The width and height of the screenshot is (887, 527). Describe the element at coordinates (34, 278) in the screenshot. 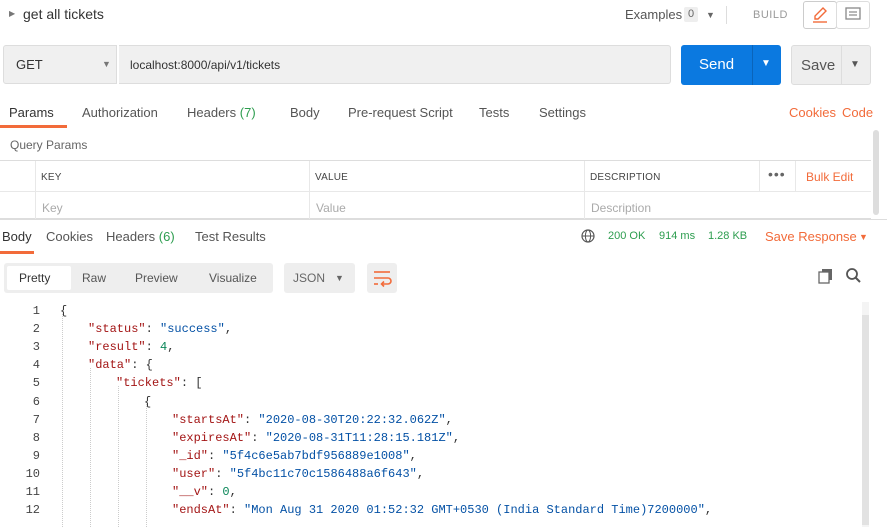

I see `format-pretty: Pretty` at that location.